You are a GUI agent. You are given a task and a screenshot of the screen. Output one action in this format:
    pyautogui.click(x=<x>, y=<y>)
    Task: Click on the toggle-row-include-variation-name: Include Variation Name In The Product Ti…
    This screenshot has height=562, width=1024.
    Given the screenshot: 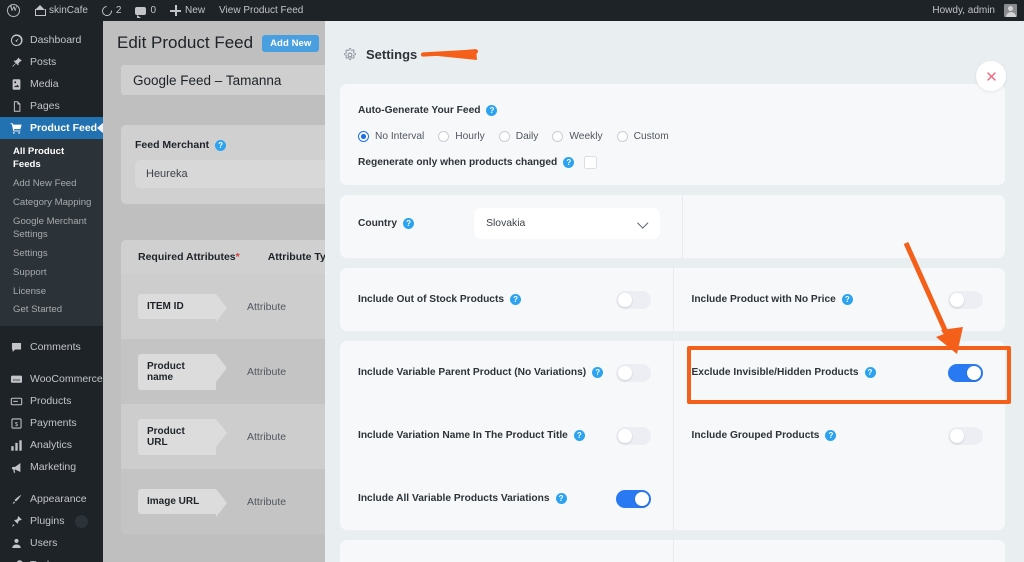 What is the action you would take?
    pyautogui.click(x=506, y=435)
    